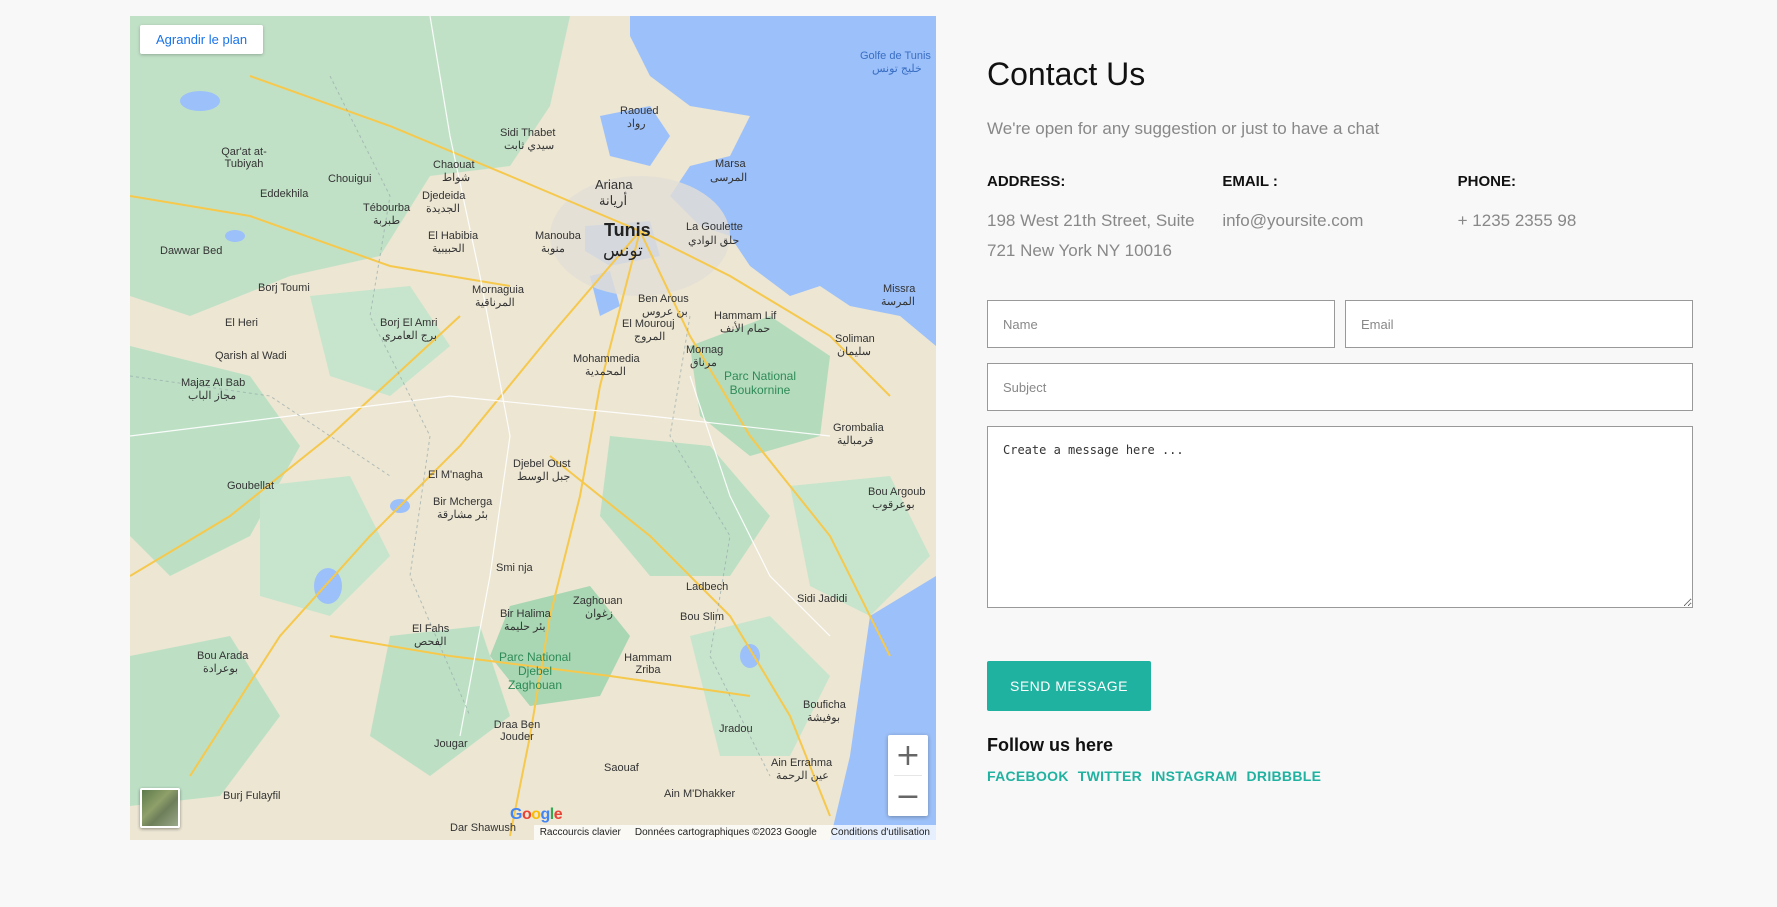 This screenshot has height=907, width=1777. Describe the element at coordinates (202, 39) in the screenshot. I see `enlarge-map-button: Agrandir le plan` at that location.